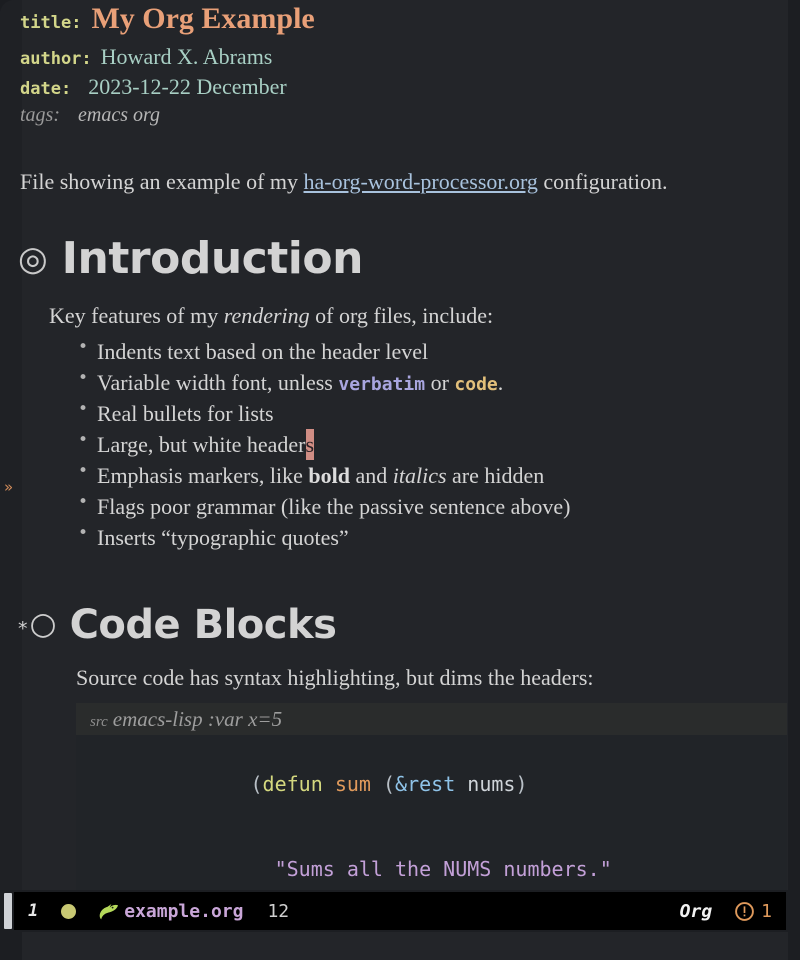 This screenshot has height=960, width=800. What do you see at coordinates (212, 259) in the screenshot?
I see `heading-introduction-label: Introduction` at bounding box center [212, 259].